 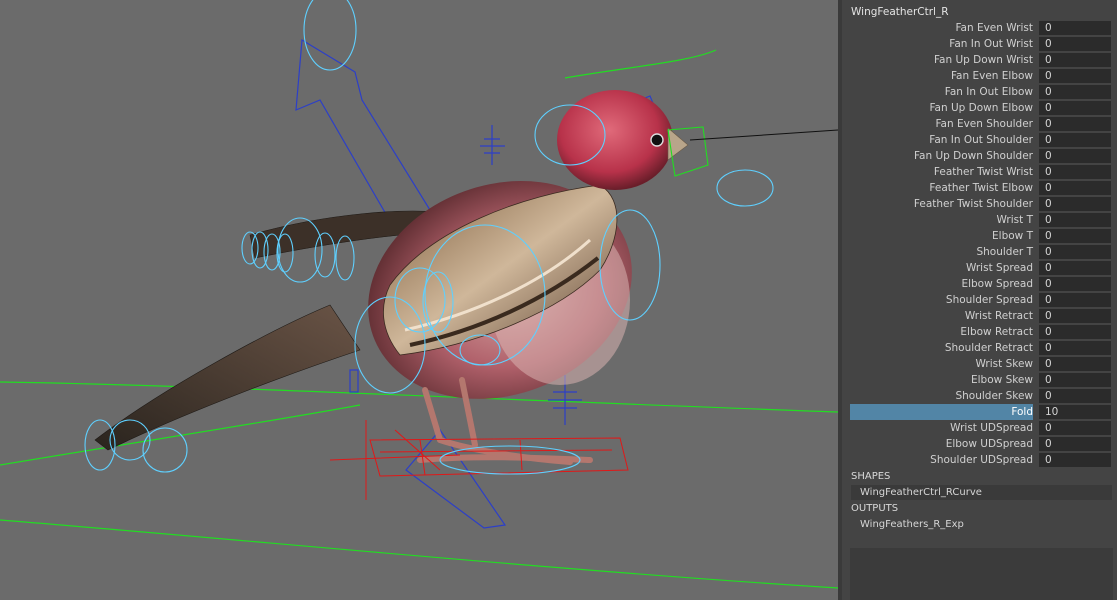 I want to click on attr-row: Shoulder T 0, so click(x=979, y=252).